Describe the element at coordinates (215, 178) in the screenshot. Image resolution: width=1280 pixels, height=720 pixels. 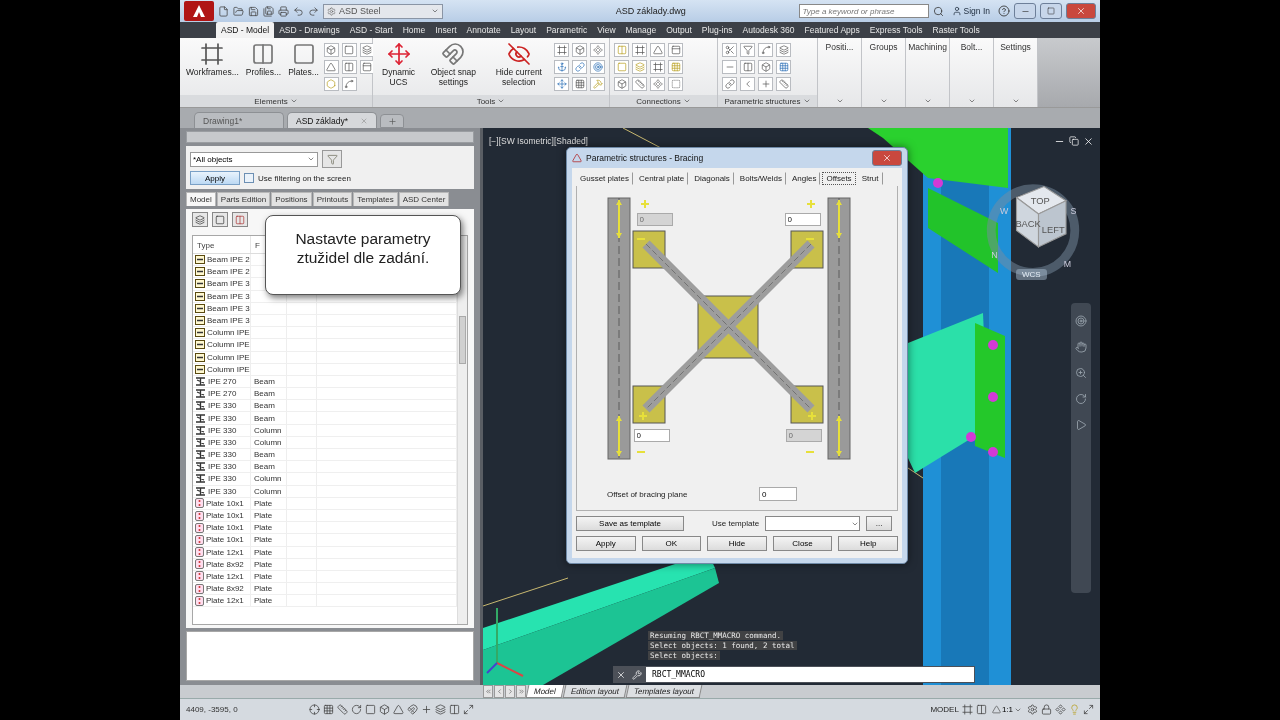
I see `apply-button: Apply` at that location.